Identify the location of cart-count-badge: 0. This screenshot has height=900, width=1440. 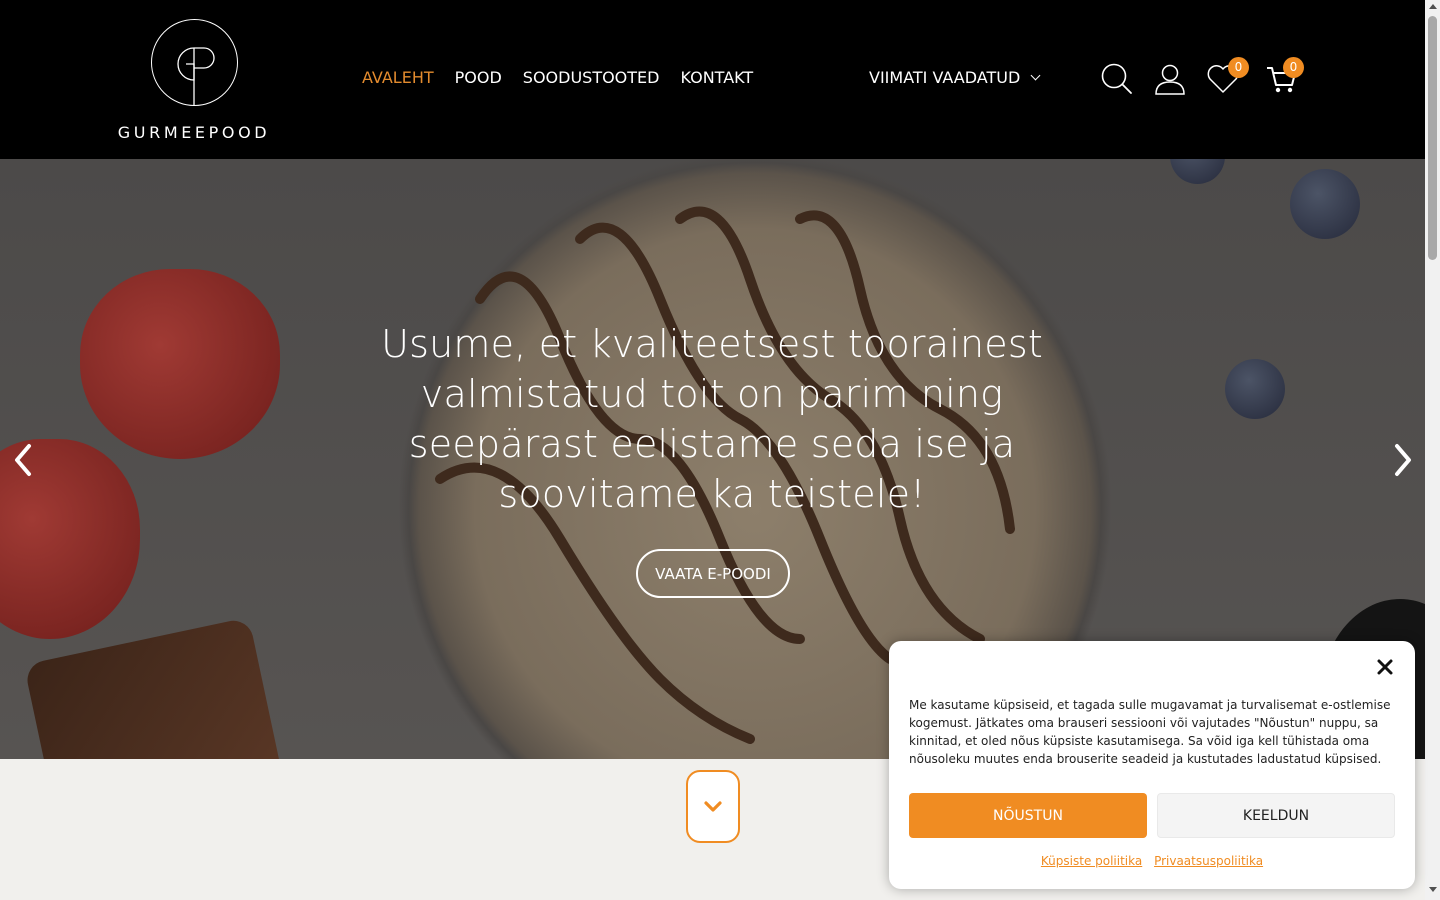
(1293, 67).